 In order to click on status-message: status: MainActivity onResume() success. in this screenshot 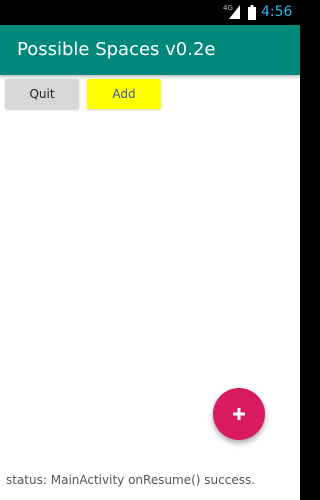, I will do `click(131, 480)`.